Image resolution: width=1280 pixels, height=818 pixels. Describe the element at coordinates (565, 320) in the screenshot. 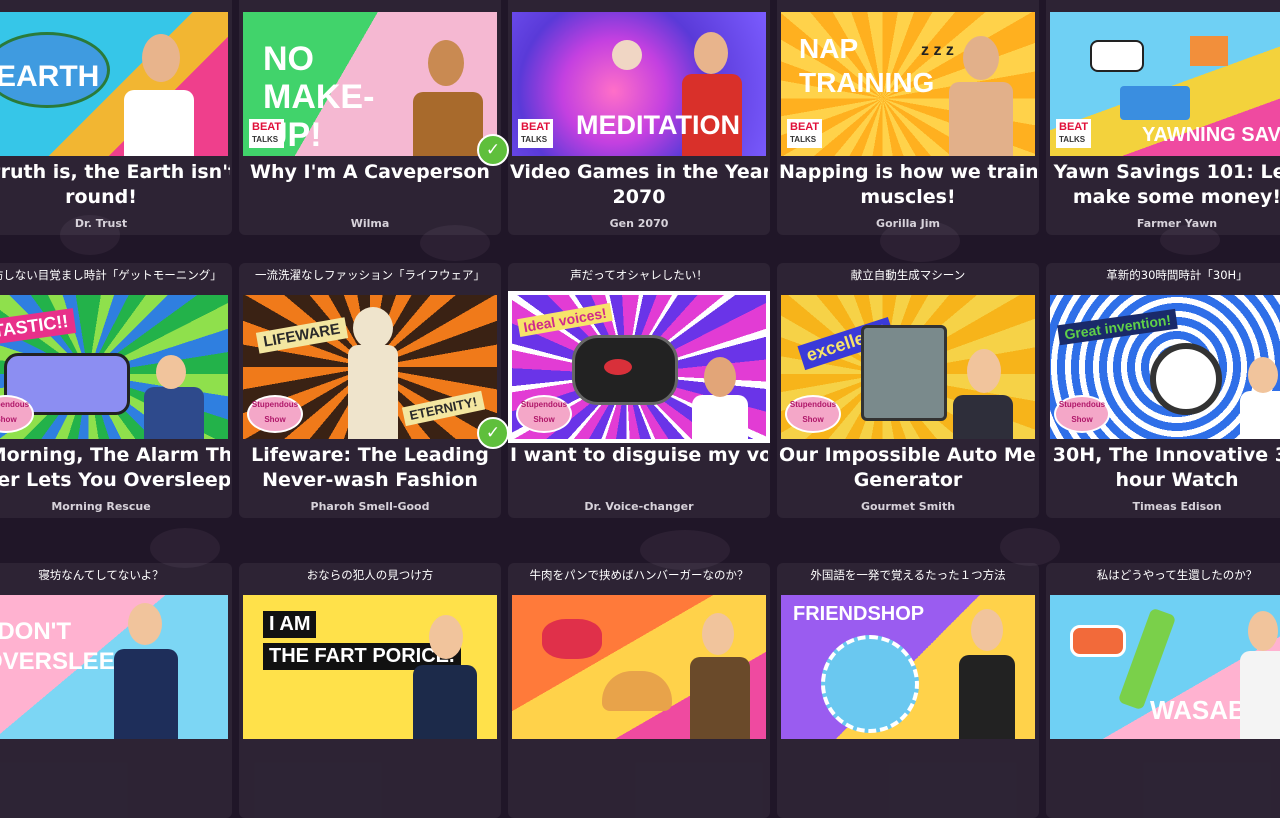

I see `thumb-caption: Ideal voices!` at that location.